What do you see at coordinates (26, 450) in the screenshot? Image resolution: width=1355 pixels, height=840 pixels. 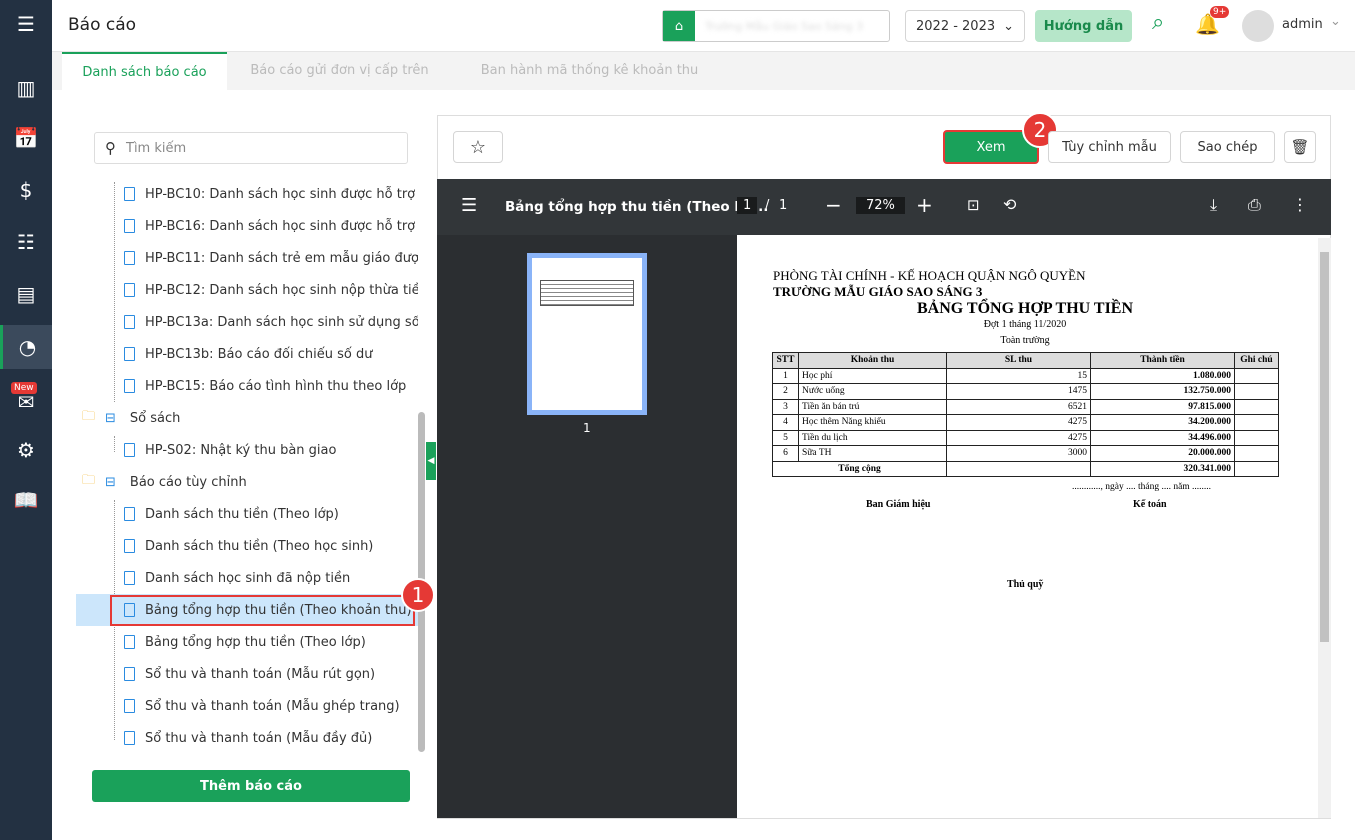 I see `settings-gear-icon: ⚙` at bounding box center [26, 450].